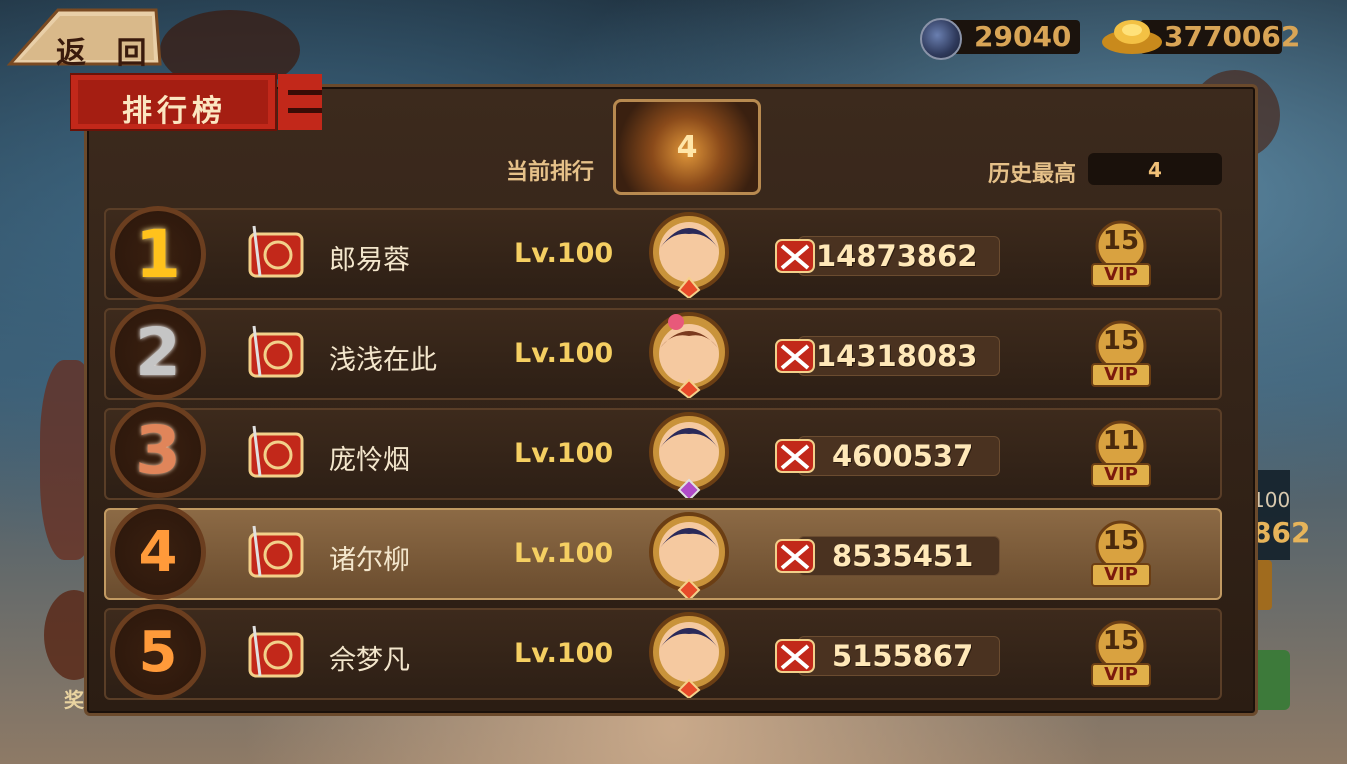 This screenshot has width=1347, height=764. I want to click on back-button: 返 回, so click(84, 38).